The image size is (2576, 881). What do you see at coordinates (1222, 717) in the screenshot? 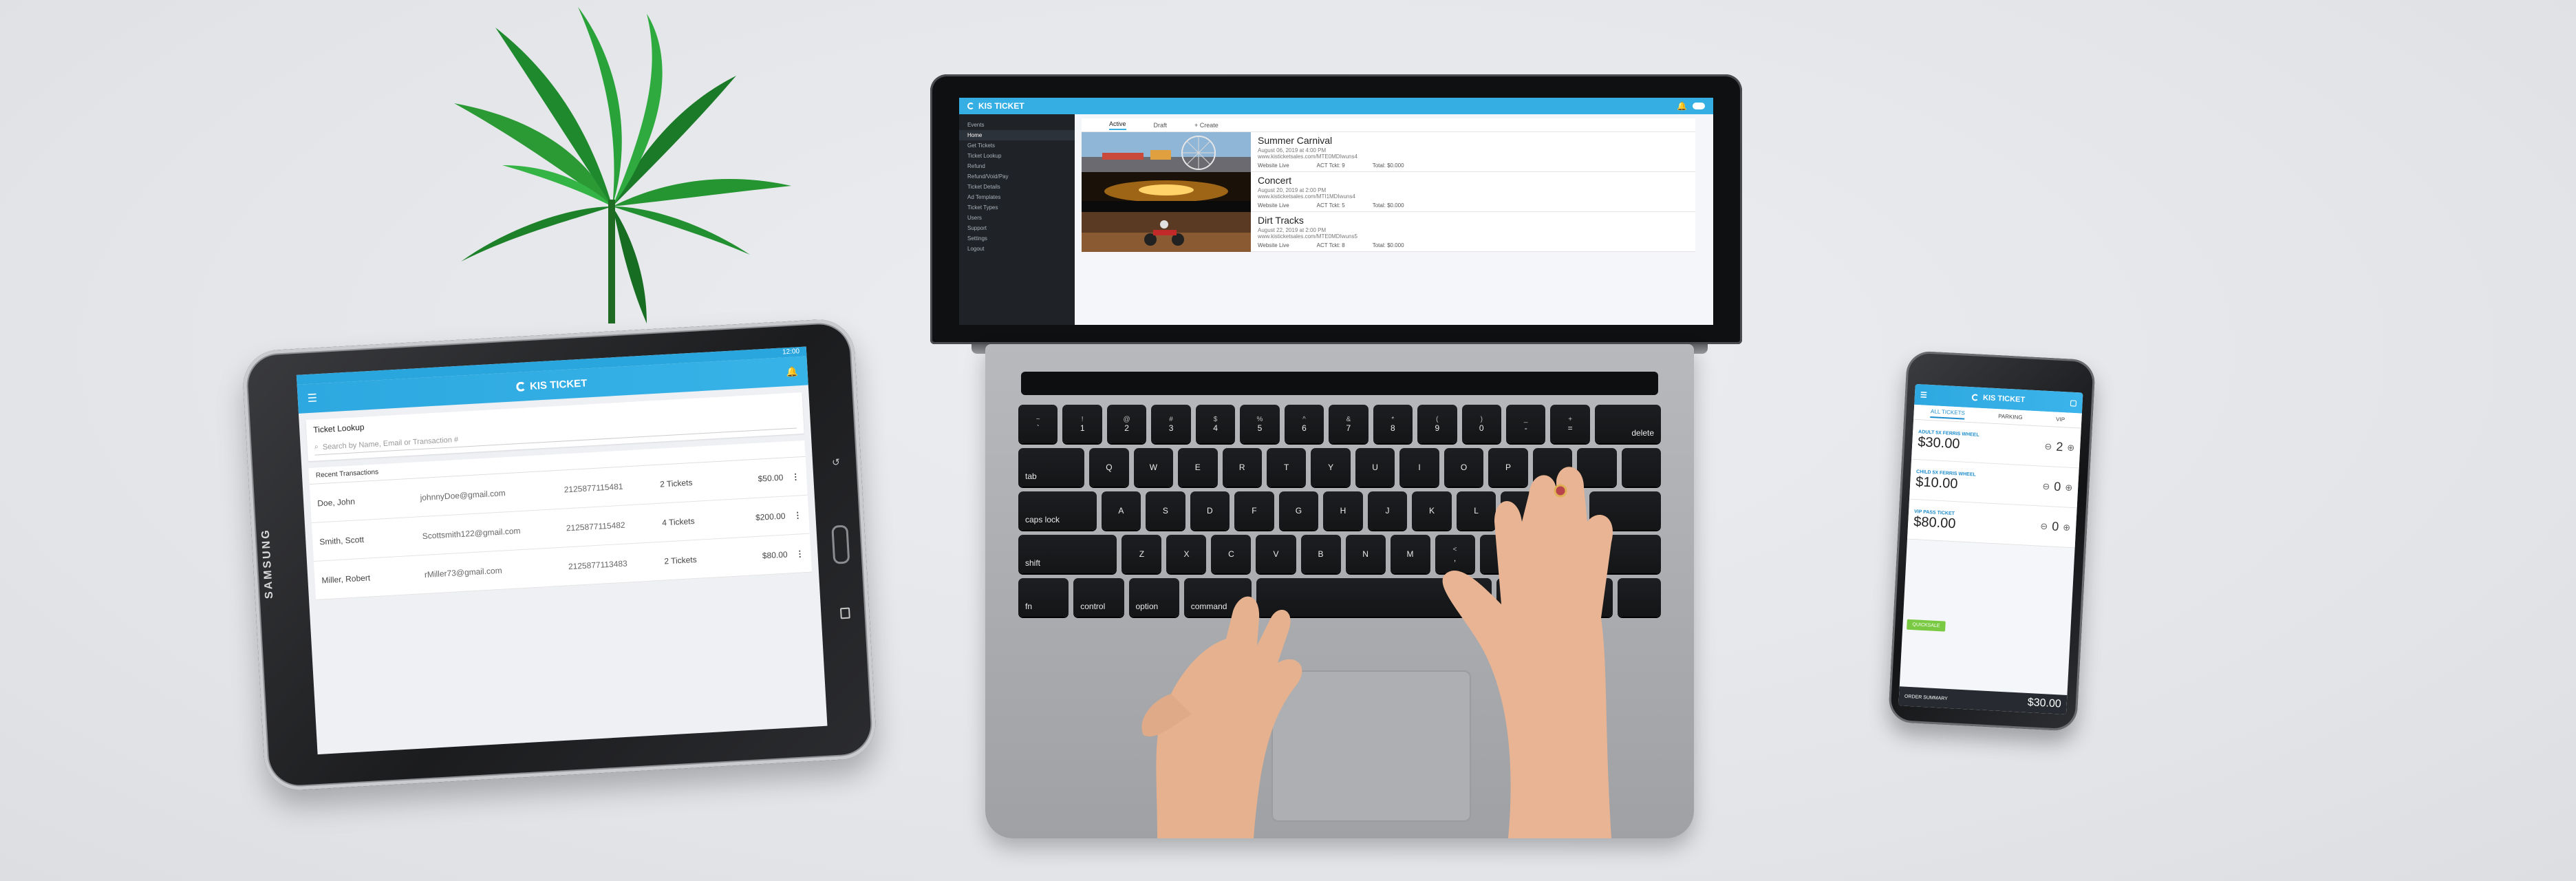
I see `left-hand` at bounding box center [1222, 717].